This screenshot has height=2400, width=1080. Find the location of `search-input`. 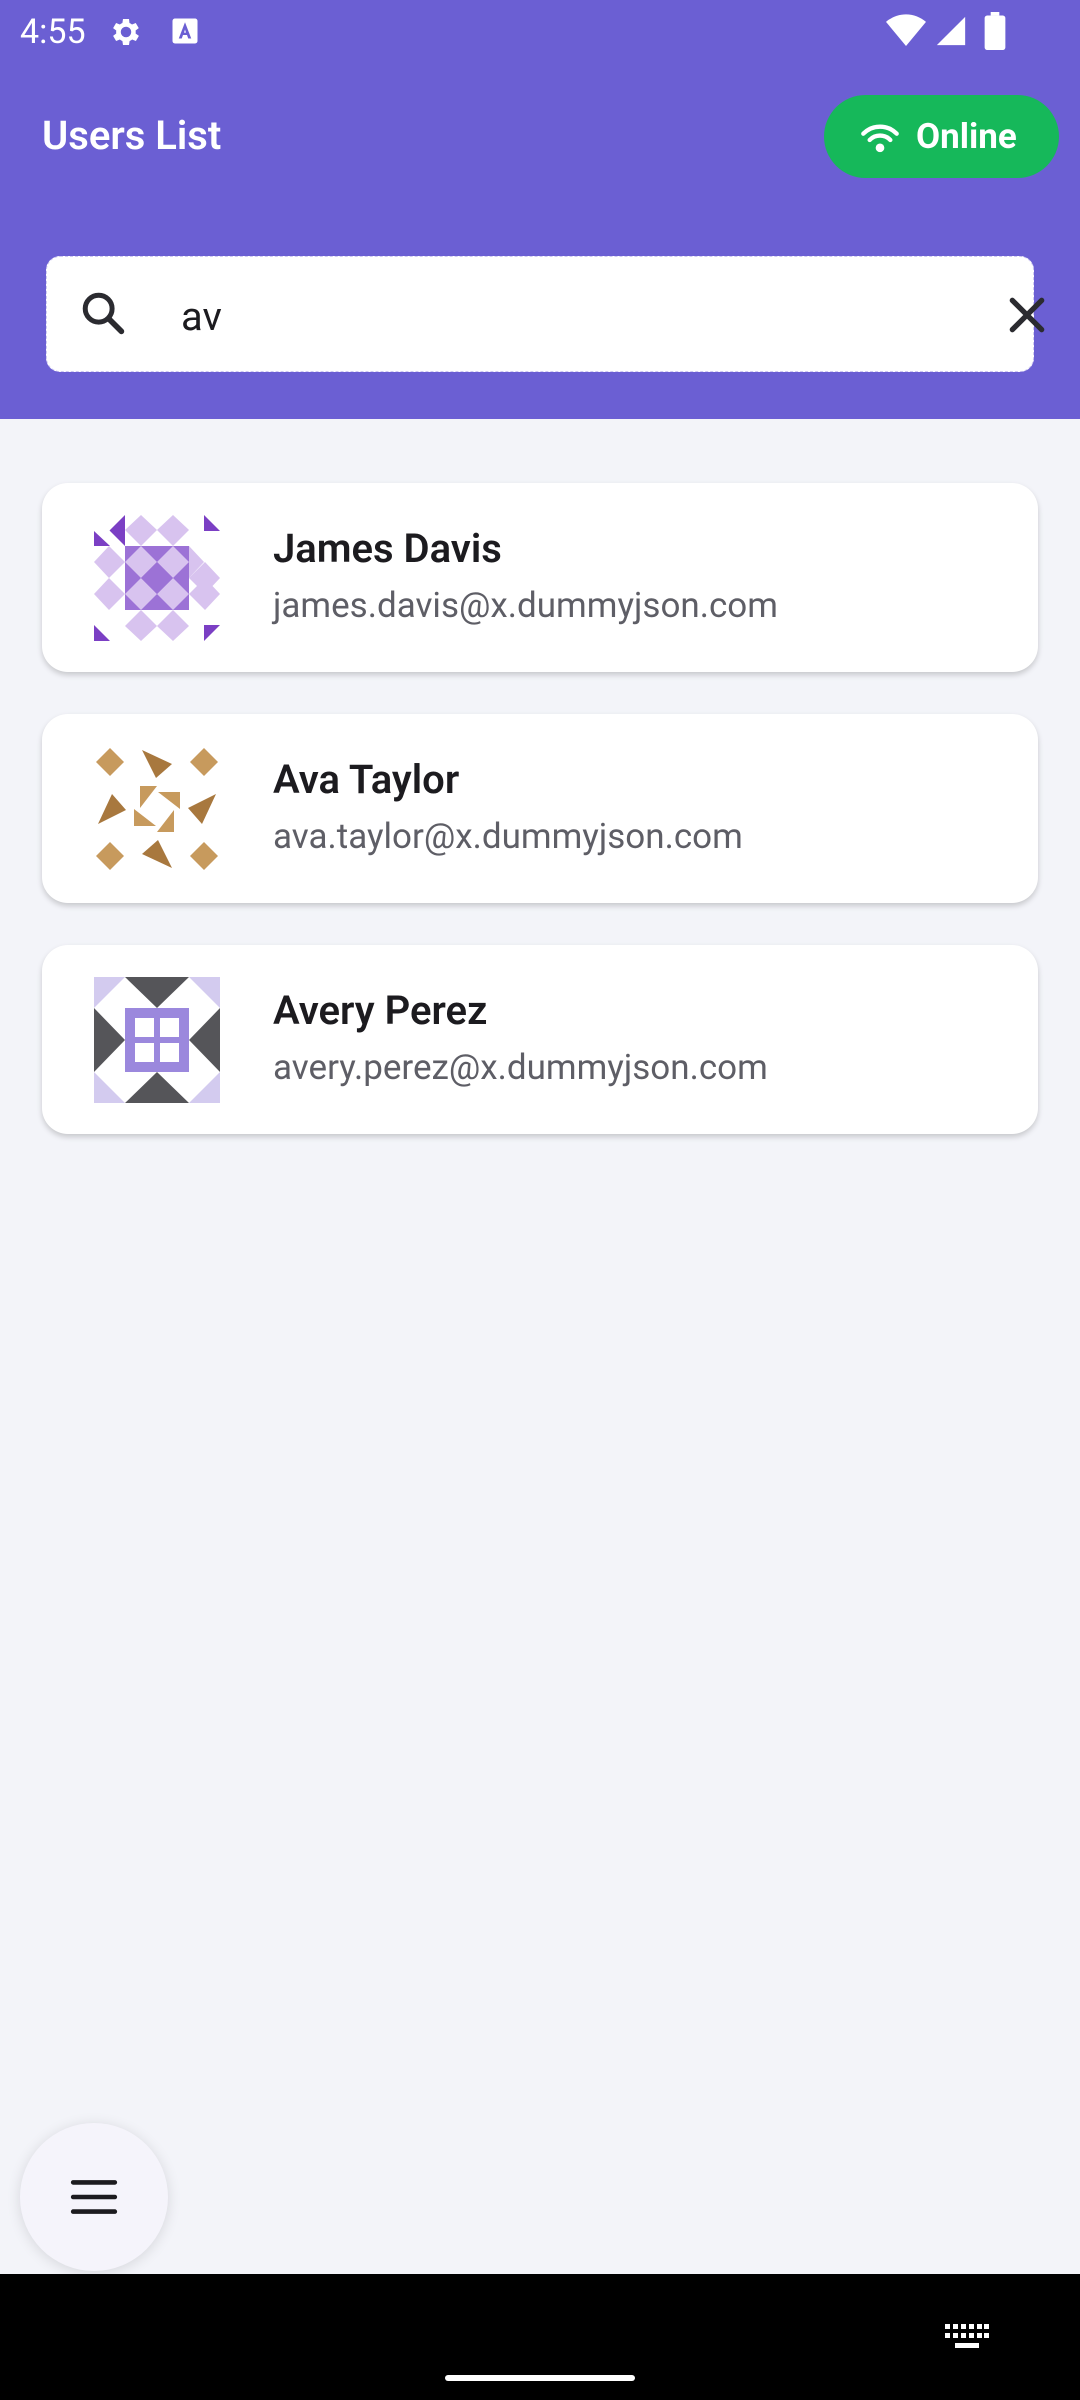

search-input is located at coordinates (561, 316).